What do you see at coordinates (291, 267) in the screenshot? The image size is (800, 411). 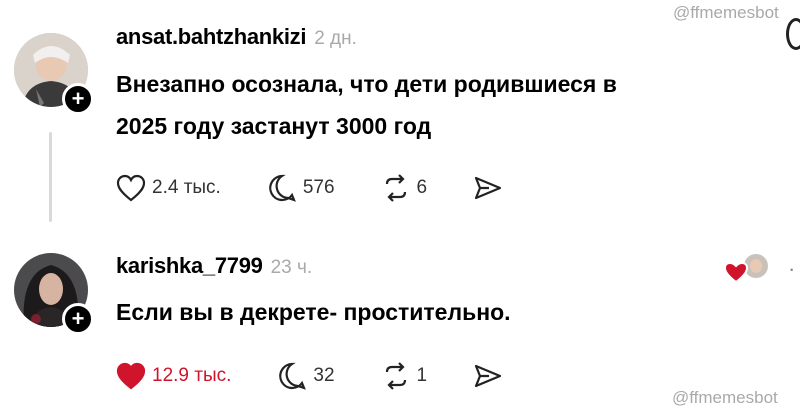 I see `reply-time: 23 ч.` at bounding box center [291, 267].